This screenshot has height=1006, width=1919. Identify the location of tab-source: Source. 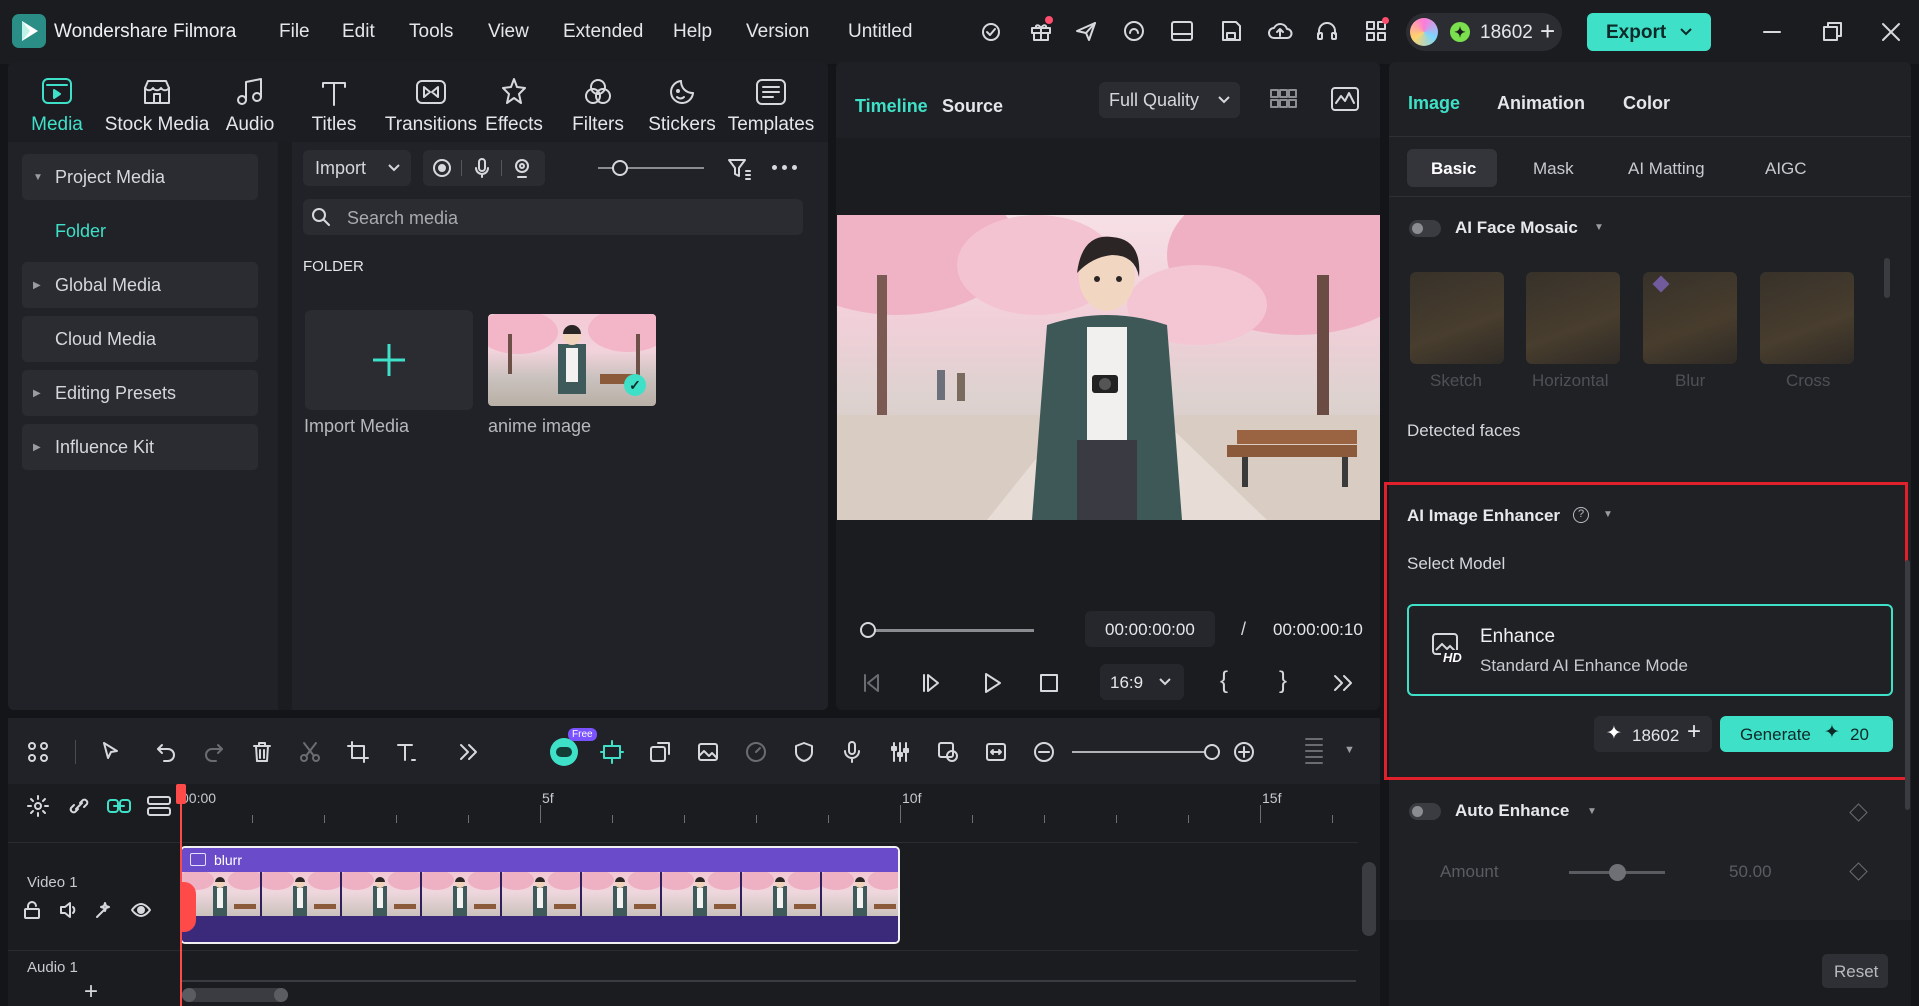
(972, 106).